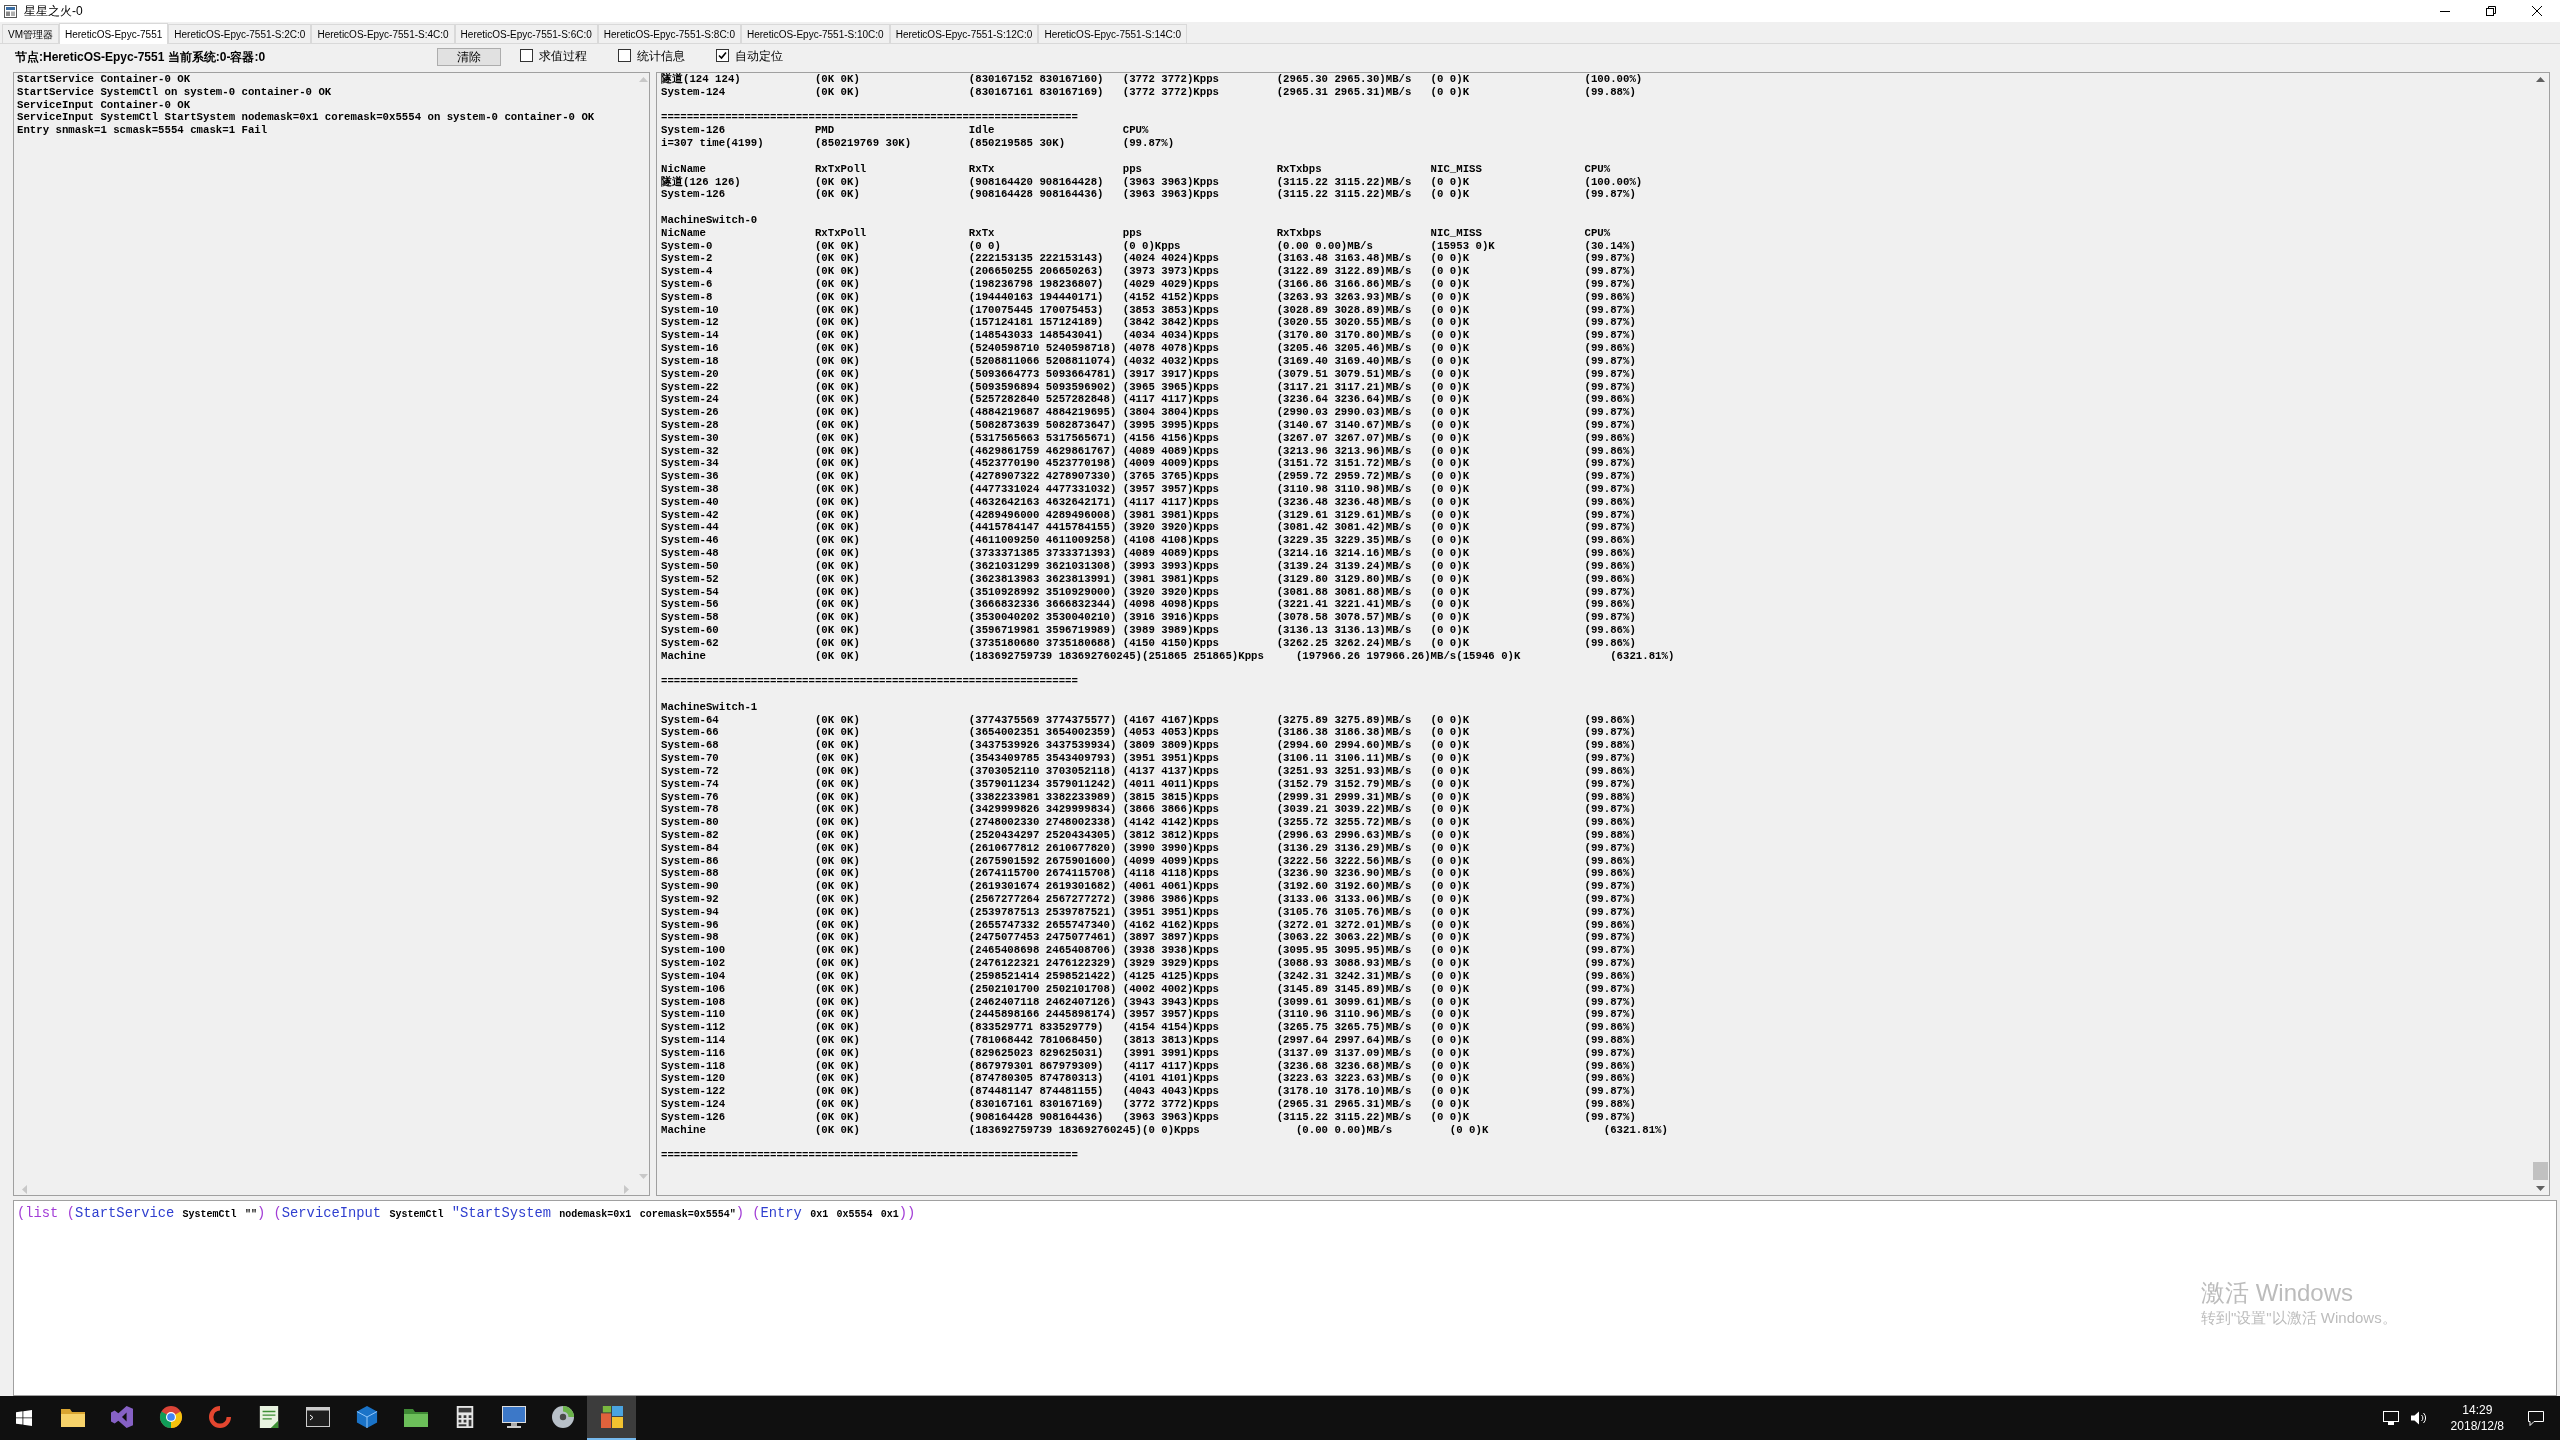 This screenshot has height=1440, width=2560. Describe the element at coordinates (1613, 181) in the screenshot. I see `table-cell: (100.00%)` at that location.